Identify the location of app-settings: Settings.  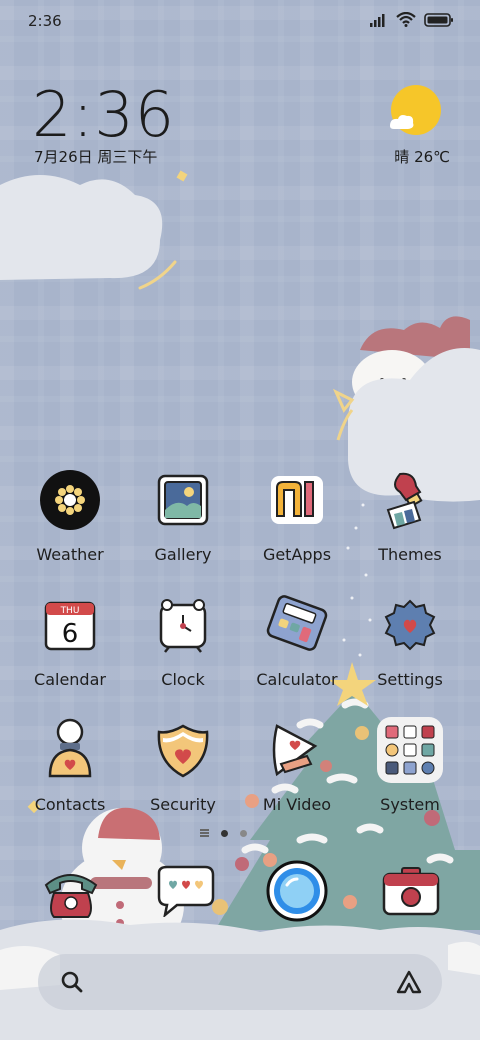
(410, 639).